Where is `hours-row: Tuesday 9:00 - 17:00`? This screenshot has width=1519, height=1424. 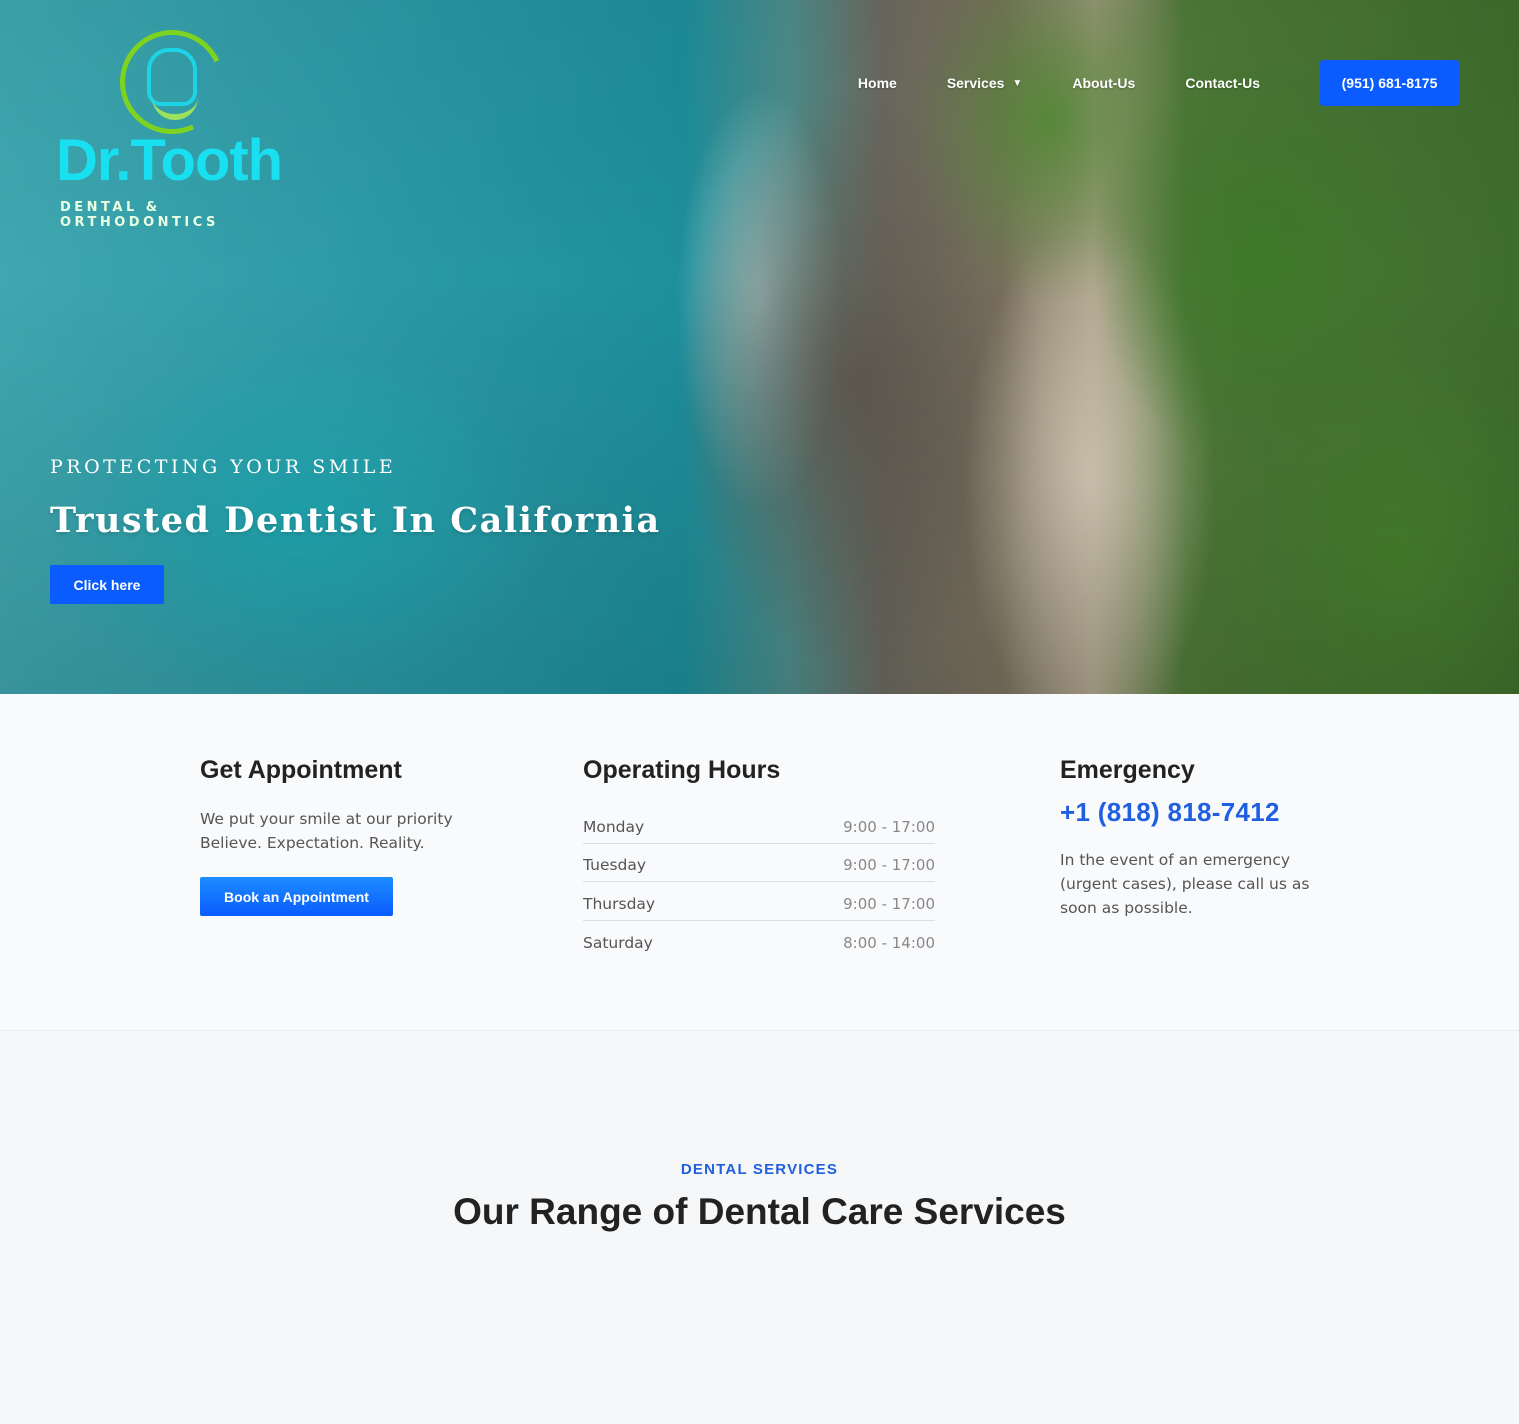 hours-row: Tuesday 9:00 - 17:00 is located at coordinates (759, 863).